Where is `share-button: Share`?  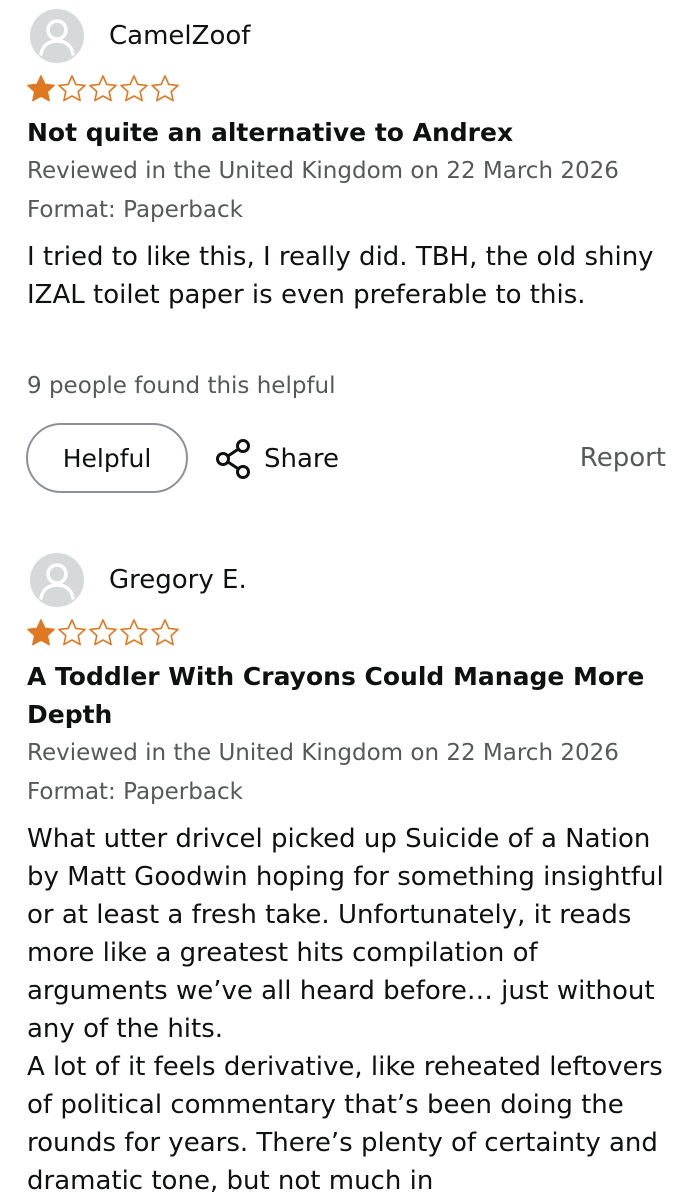
share-button: Share is located at coordinates (276, 459).